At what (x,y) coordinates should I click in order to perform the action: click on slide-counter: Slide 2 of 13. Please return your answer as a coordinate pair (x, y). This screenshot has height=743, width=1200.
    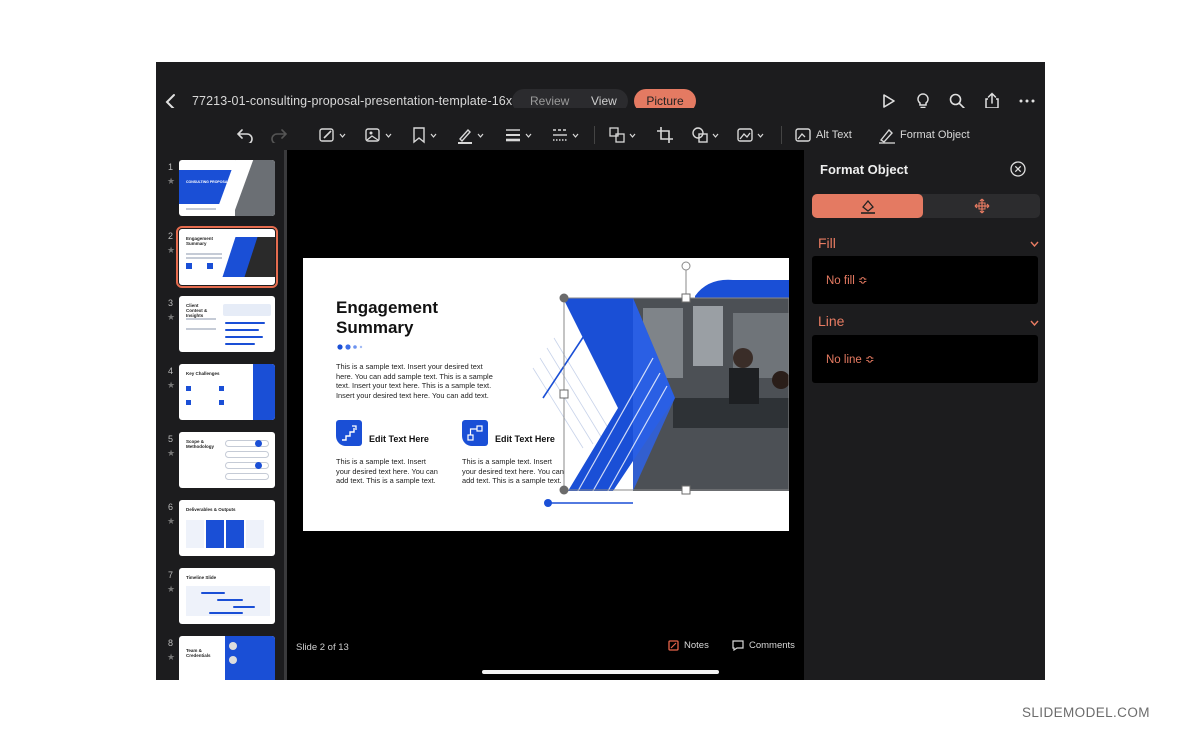
    Looking at the image, I should click on (322, 647).